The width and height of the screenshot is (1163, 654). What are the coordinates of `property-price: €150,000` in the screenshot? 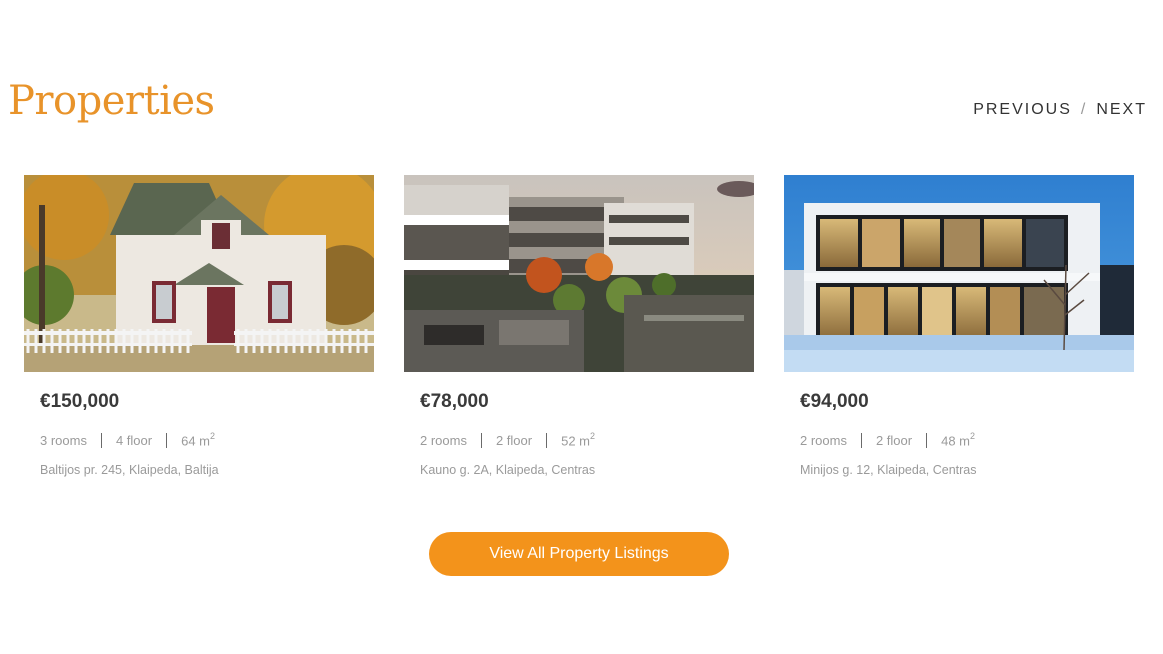 It's located at (80, 401).